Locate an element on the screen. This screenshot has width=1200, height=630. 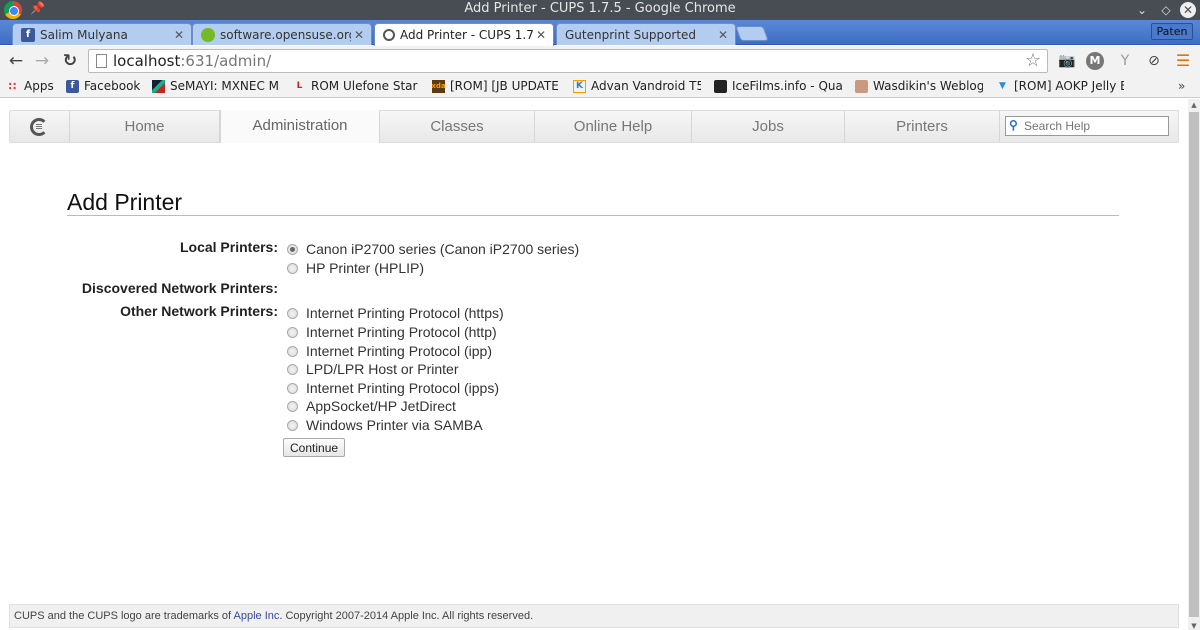
radio-option: Internet Printing Protocol (ipp) is located at coordinates (389, 351).